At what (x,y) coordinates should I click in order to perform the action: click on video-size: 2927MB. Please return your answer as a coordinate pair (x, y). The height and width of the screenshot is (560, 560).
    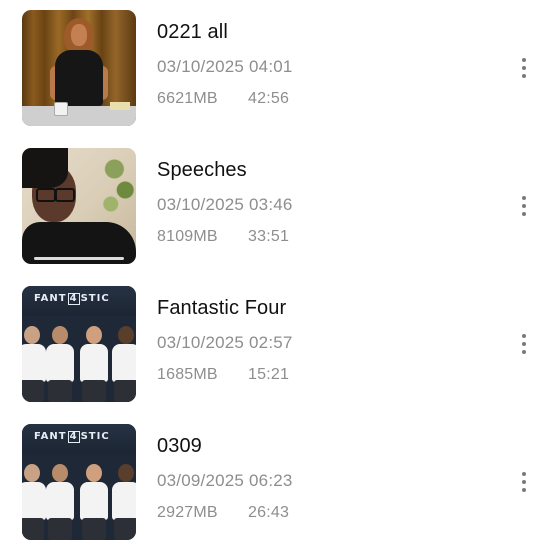
    Looking at the image, I should click on (187, 512).